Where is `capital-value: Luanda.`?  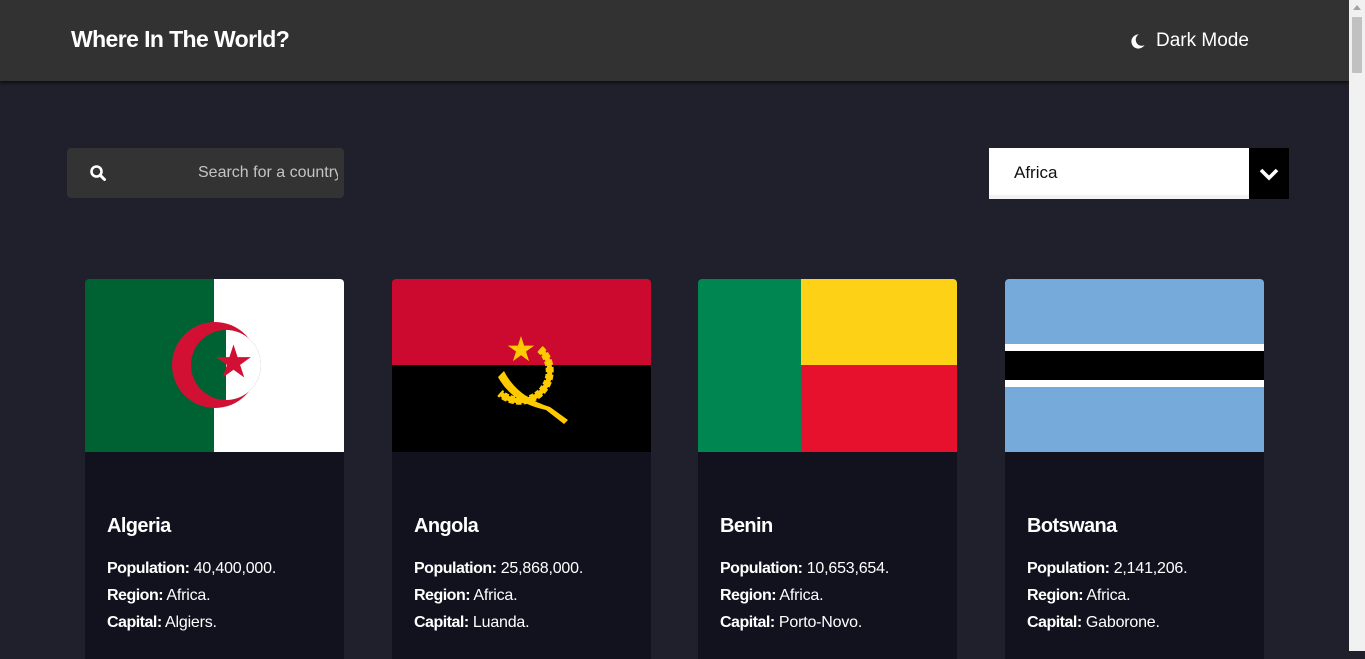
capital-value: Luanda. is located at coordinates (501, 622).